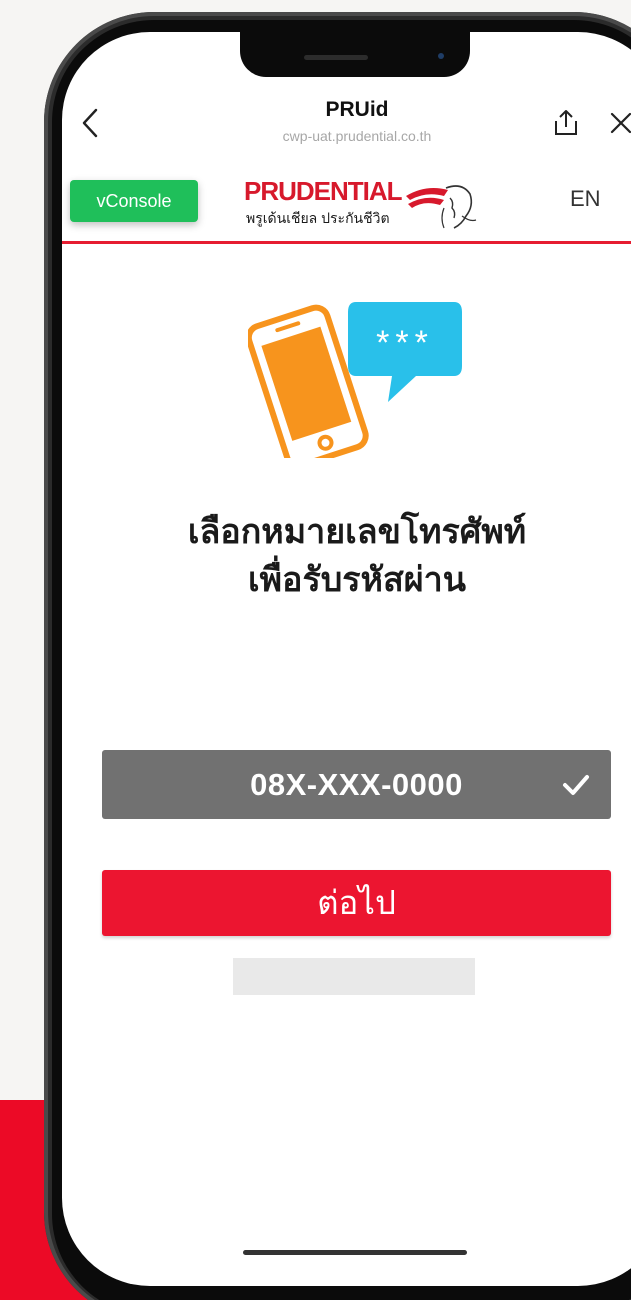 The width and height of the screenshot is (631, 1300). I want to click on prudential-logo: PRUDENTIAL พรูเด้นเชียล ประกันชีวิต, so click(364, 205).